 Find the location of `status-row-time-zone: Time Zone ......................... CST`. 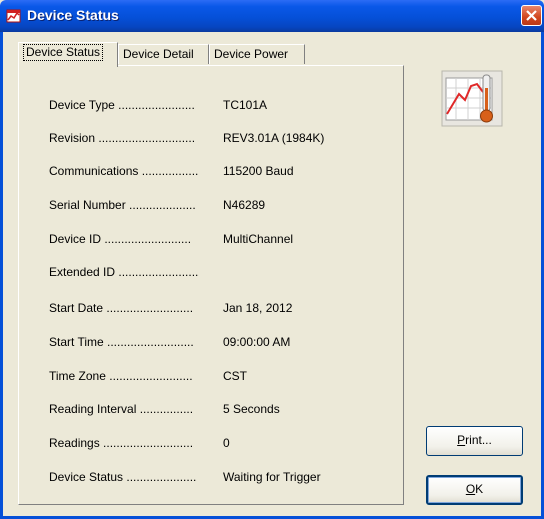

status-row-time-zone: Time Zone ......................... CST is located at coordinates (148, 376).